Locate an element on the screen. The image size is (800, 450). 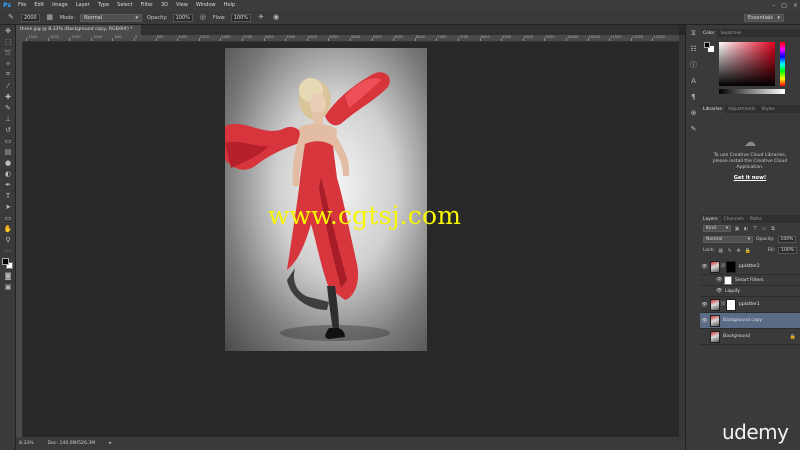
brush-icon: ✎ is located at coordinates (8, 107).